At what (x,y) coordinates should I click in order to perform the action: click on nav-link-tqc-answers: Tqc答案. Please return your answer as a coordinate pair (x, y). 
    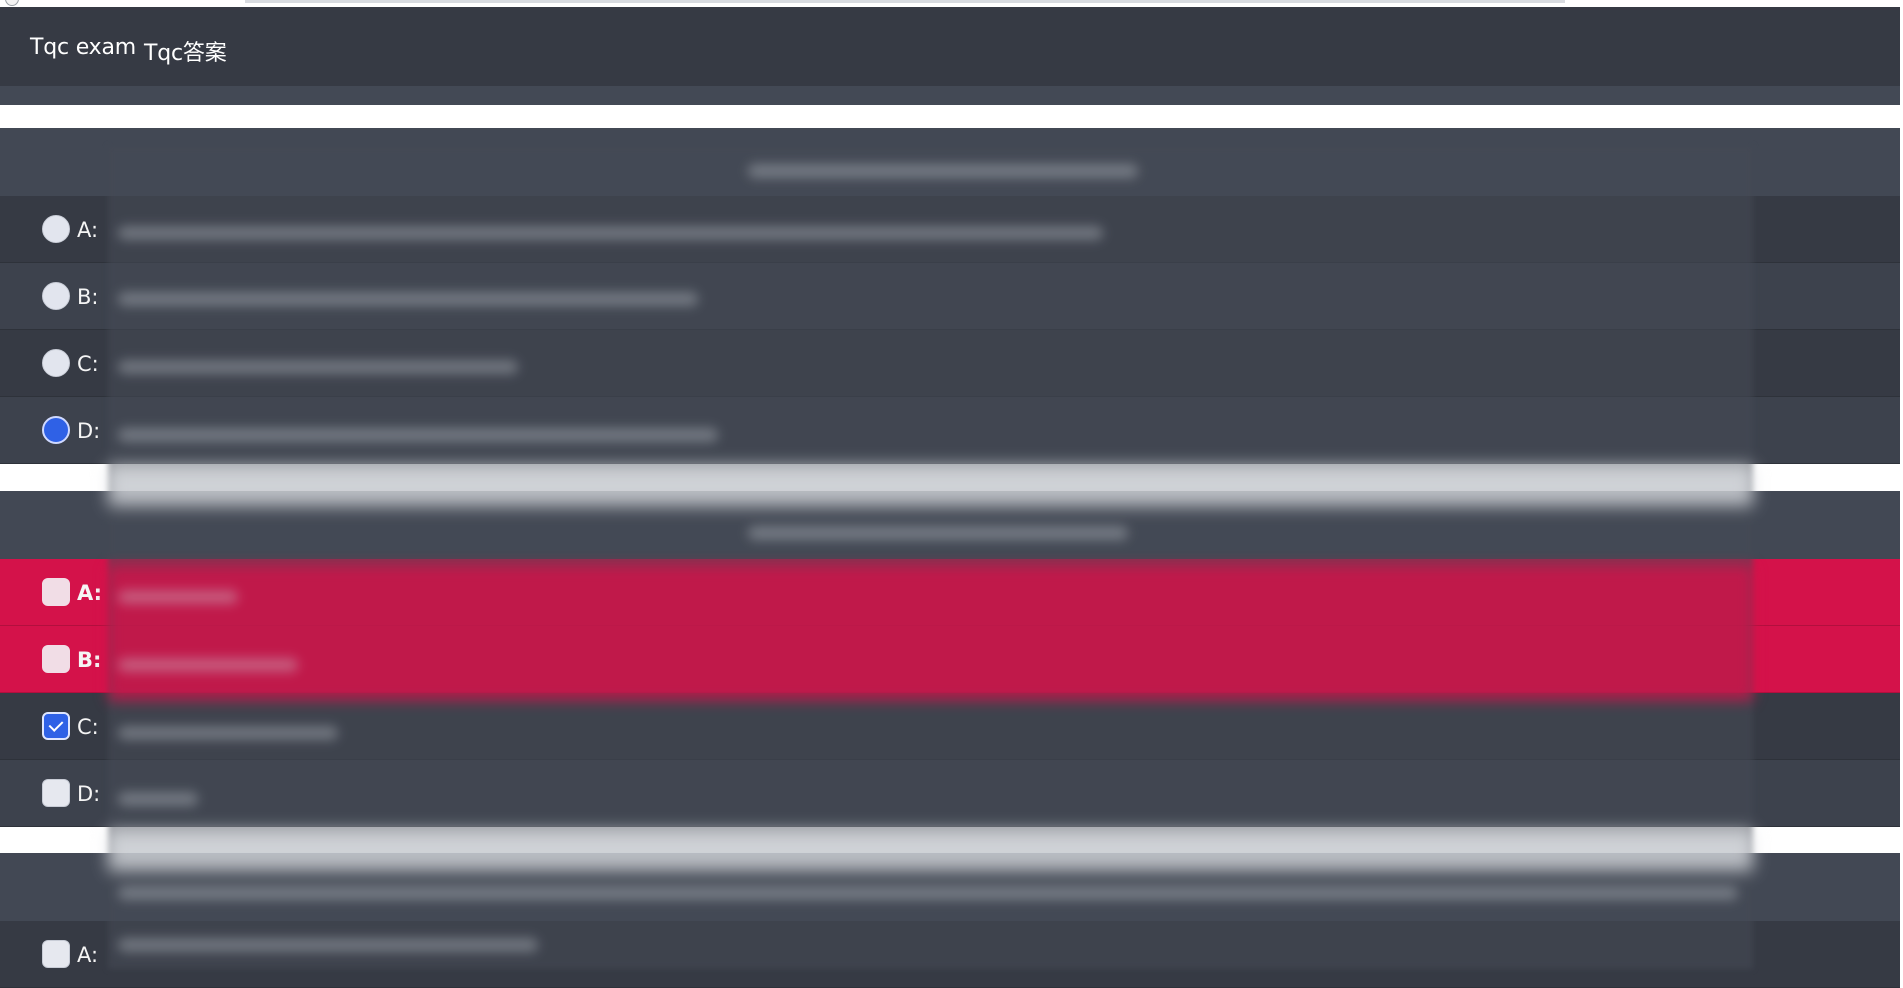
    Looking at the image, I should click on (185, 51).